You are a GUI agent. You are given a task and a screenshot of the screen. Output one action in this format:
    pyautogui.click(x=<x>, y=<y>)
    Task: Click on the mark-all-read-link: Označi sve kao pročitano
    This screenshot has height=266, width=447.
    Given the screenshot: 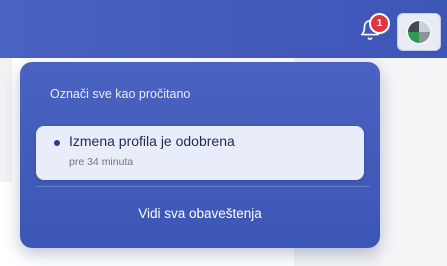 What is the action you would take?
    pyautogui.click(x=120, y=94)
    